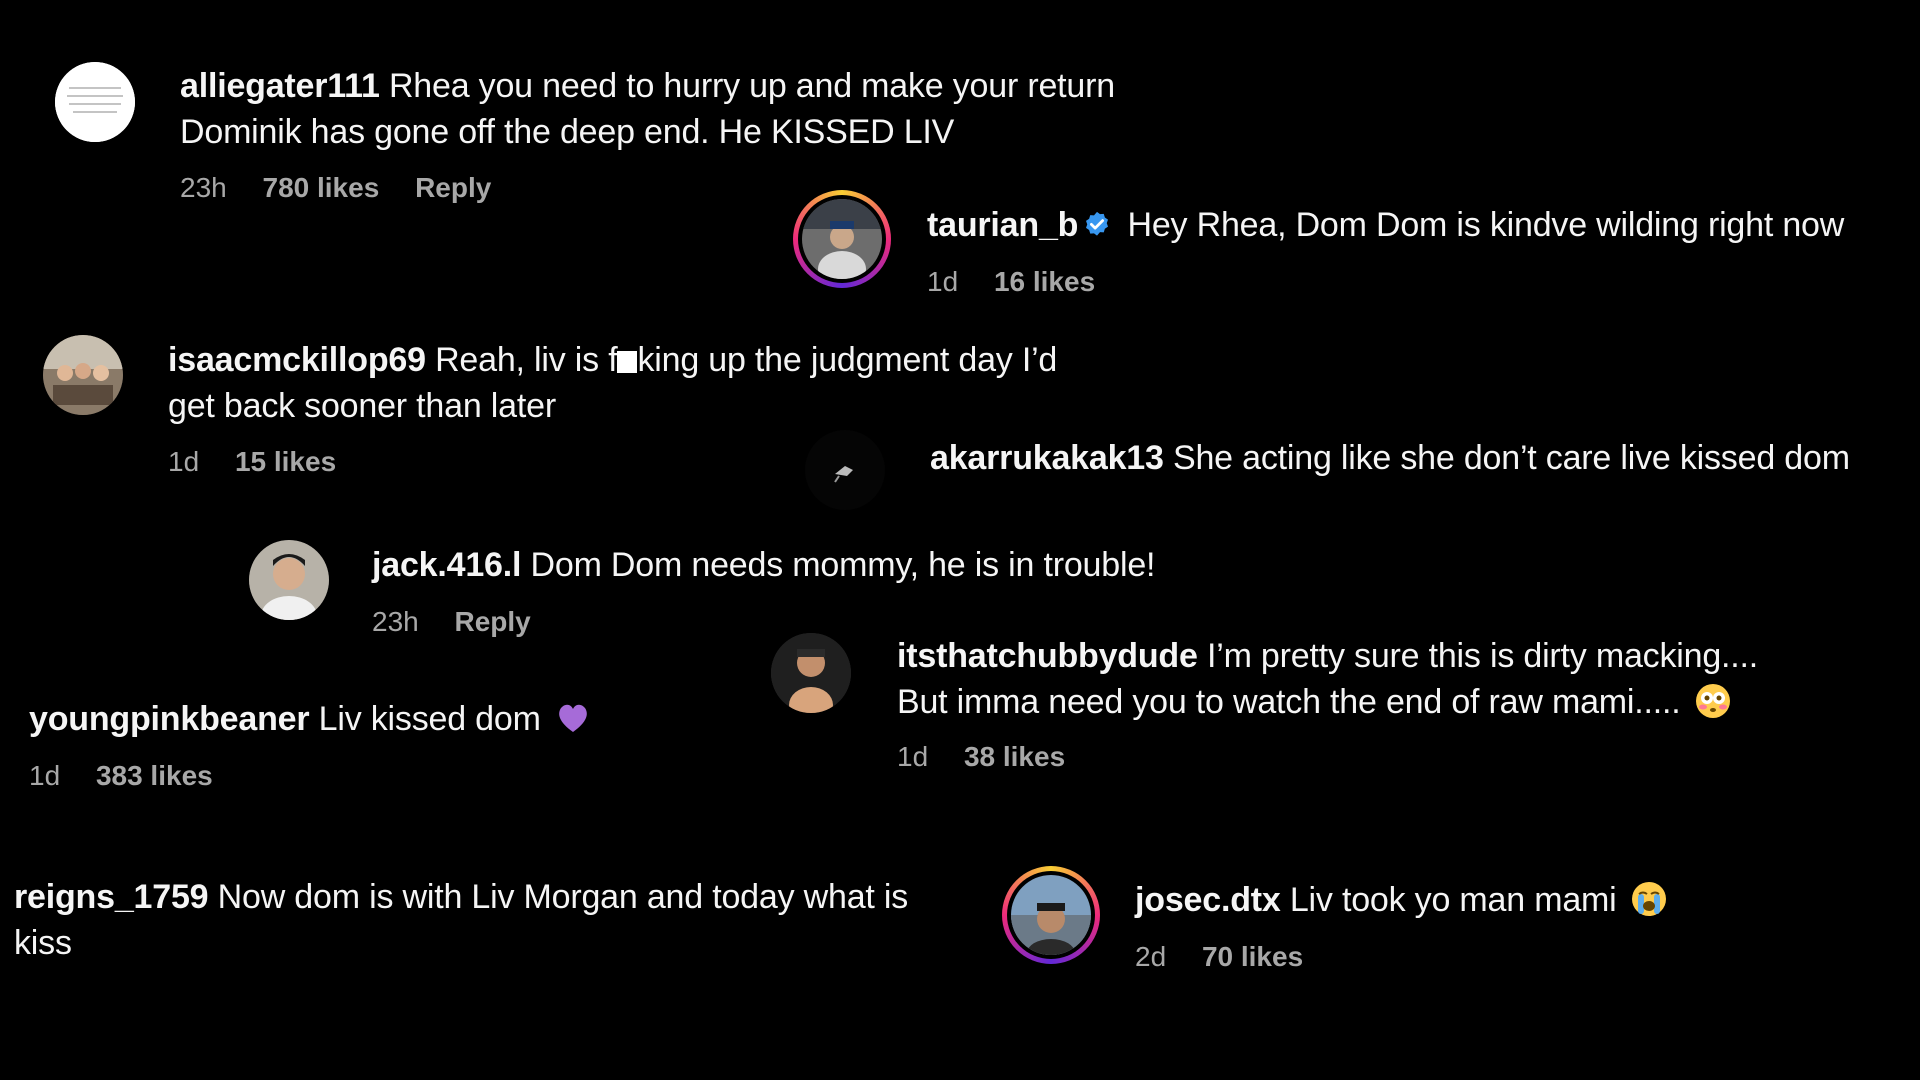 Image resolution: width=1920 pixels, height=1080 pixels. Describe the element at coordinates (1712, 701) in the screenshot. I see `flushed-face-emoji` at that location.